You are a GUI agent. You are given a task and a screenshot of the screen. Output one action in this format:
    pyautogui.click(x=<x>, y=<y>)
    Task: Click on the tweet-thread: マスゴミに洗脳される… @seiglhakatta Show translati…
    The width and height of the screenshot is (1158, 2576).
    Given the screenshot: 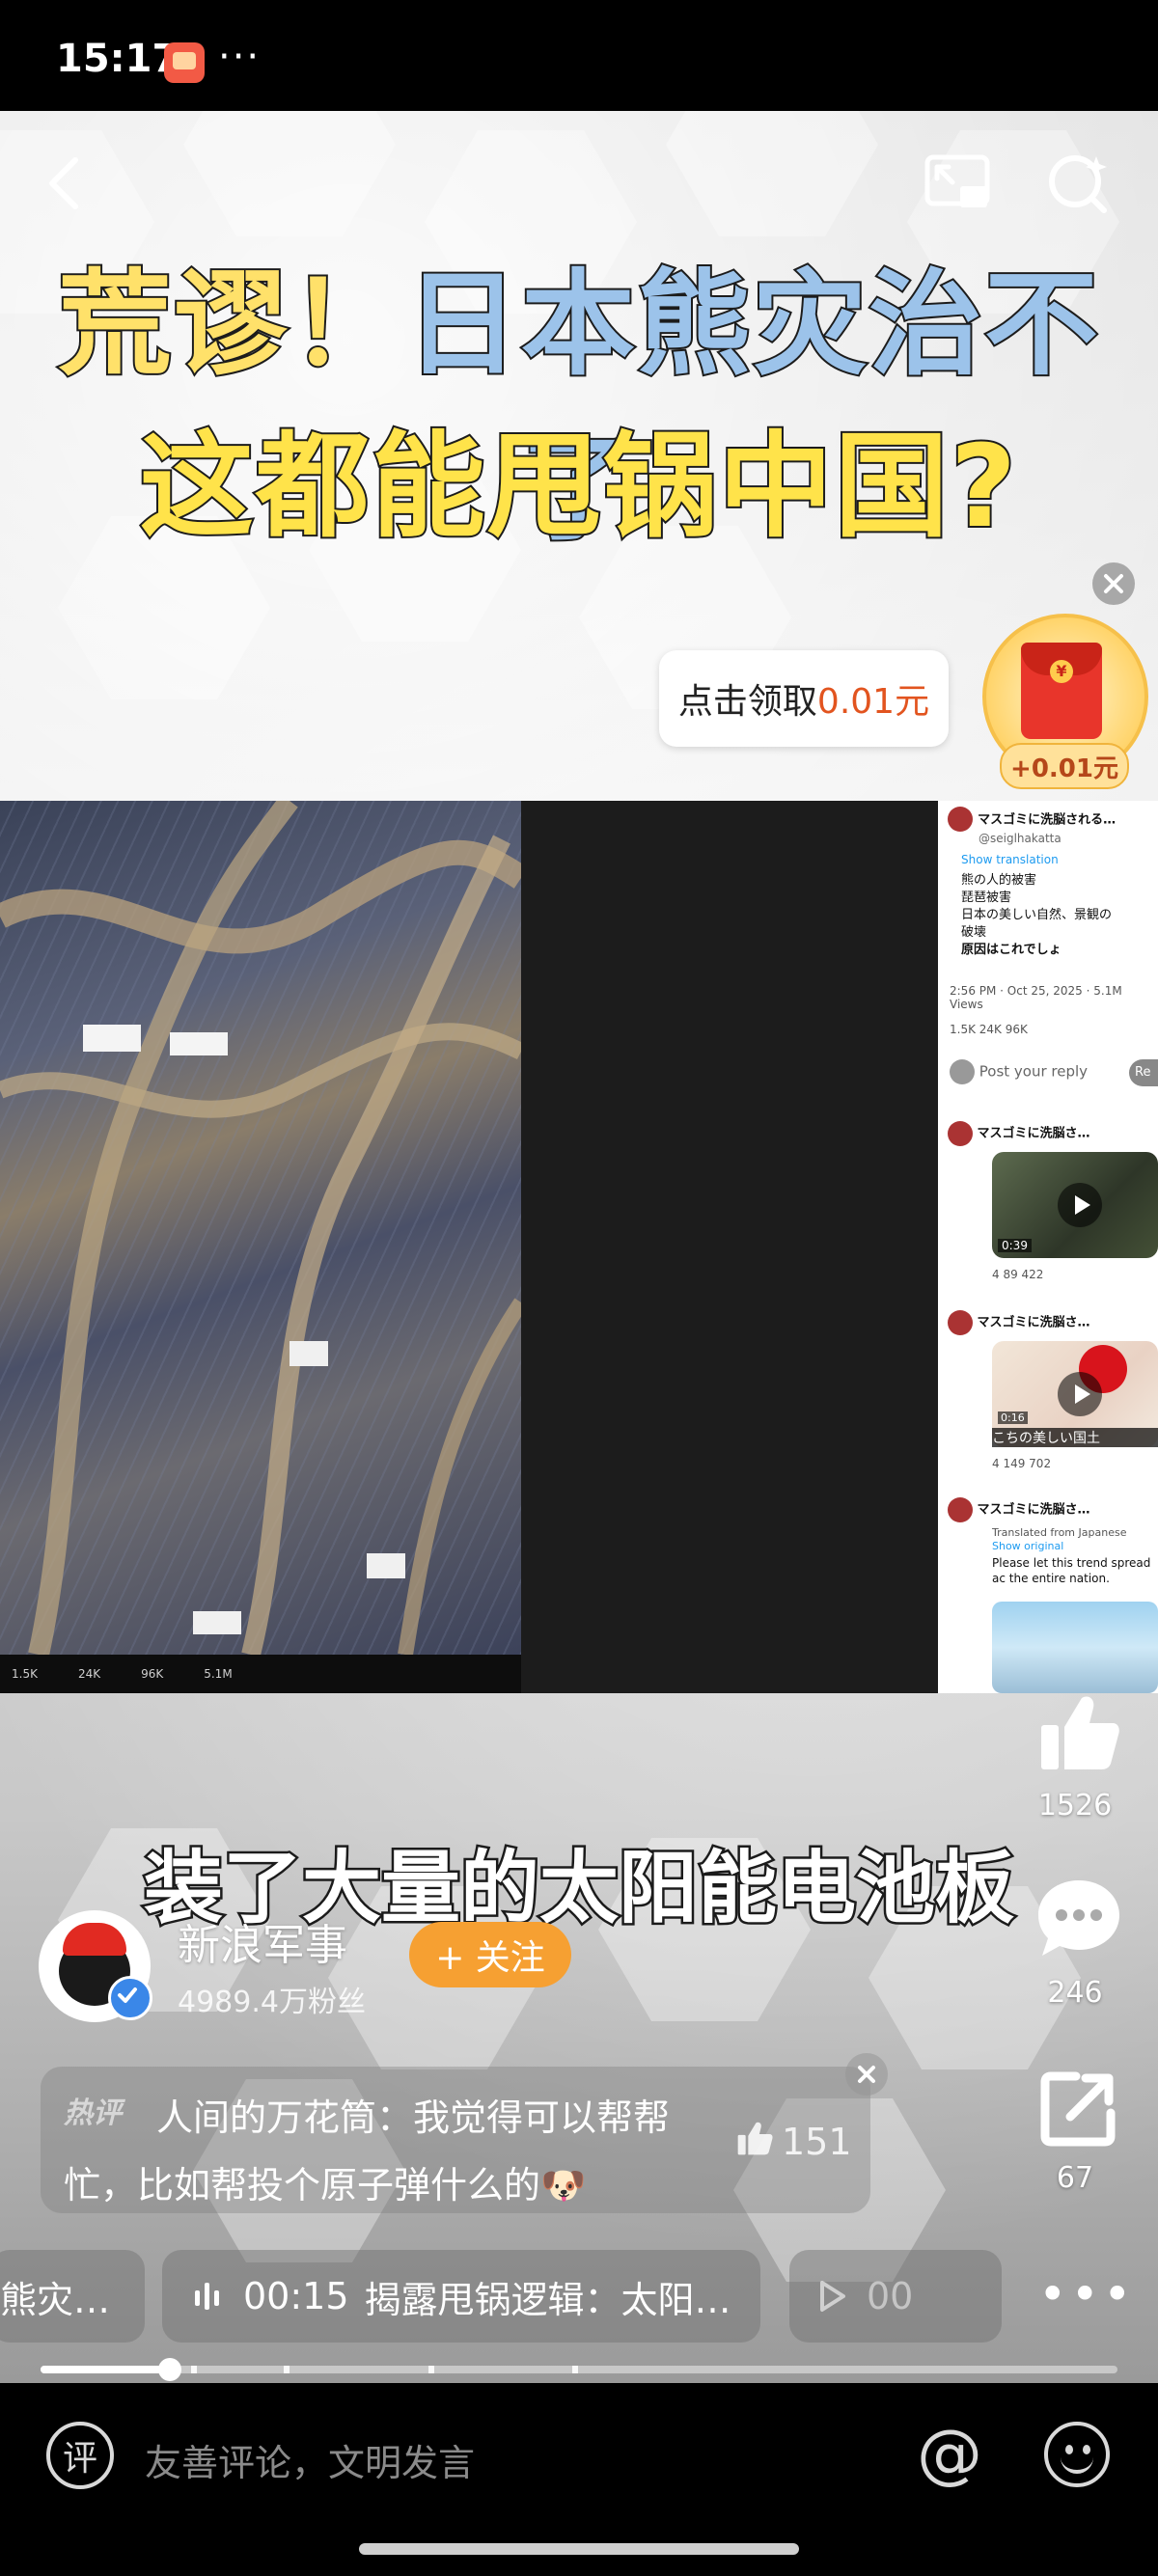 What is the action you would take?
    pyautogui.click(x=1048, y=1247)
    